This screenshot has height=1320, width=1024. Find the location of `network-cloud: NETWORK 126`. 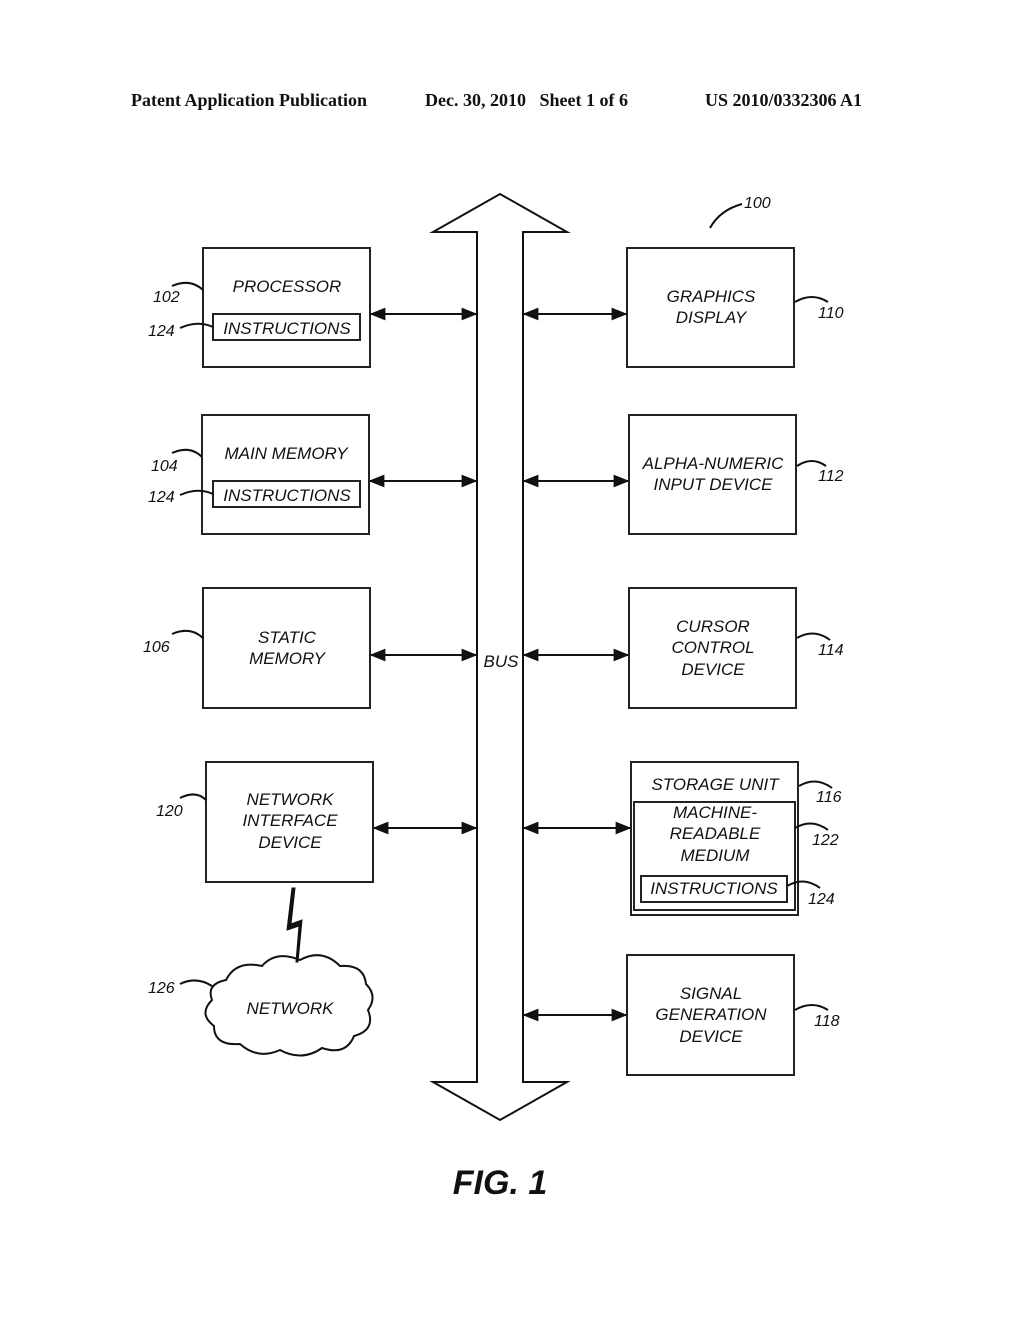

network-cloud: NETWORK 126 is located at coordinates (261, 1005).